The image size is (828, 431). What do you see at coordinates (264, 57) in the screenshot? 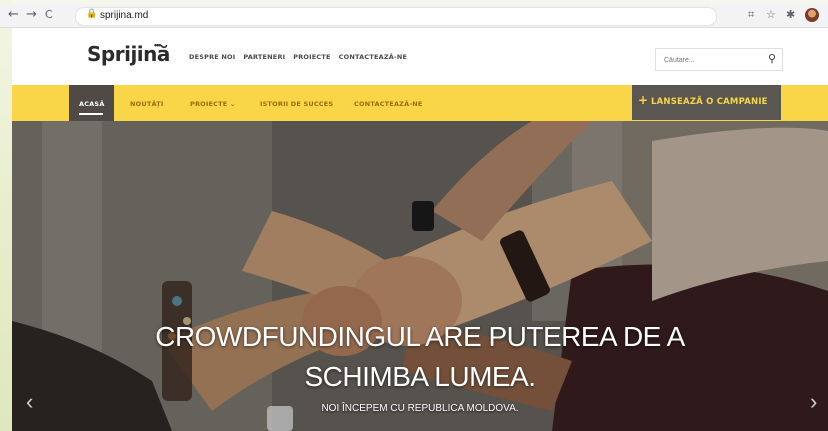
I see `top-link-parteneri: PARTENERI` at bounding box center [264, 57].